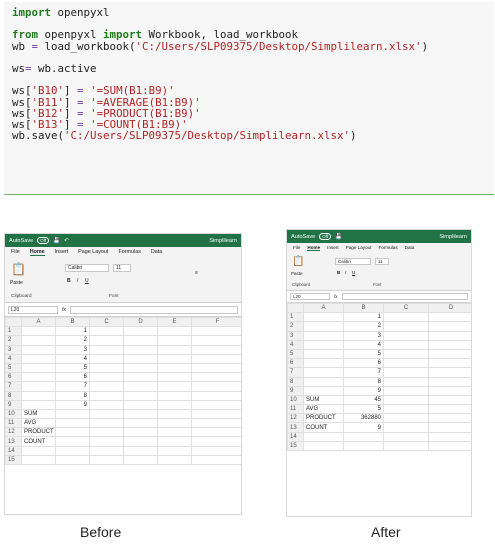 This screenshot has width=495, height=546. Describe the element at coordinates (13, 423) in the screenshot. I see `row-header: 11` at that location.